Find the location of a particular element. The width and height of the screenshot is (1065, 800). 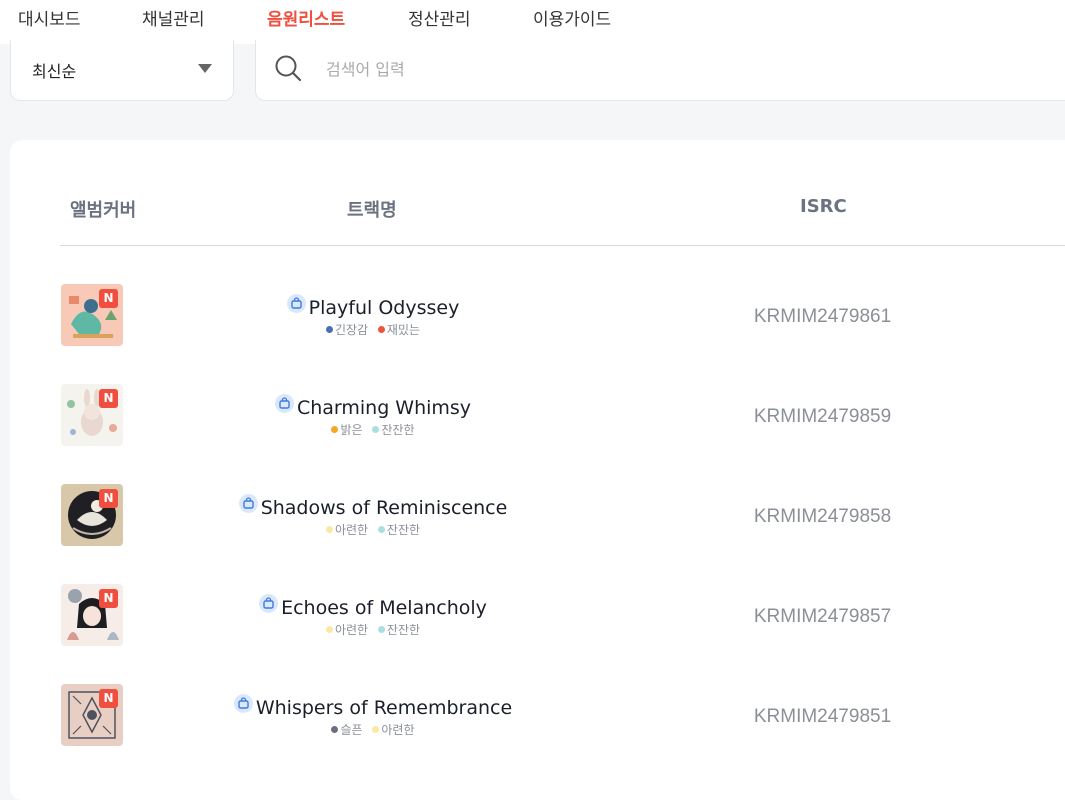

track-cell: Charming Whimsy 밝은 잔잔한 is located at coordinates (373, 416).